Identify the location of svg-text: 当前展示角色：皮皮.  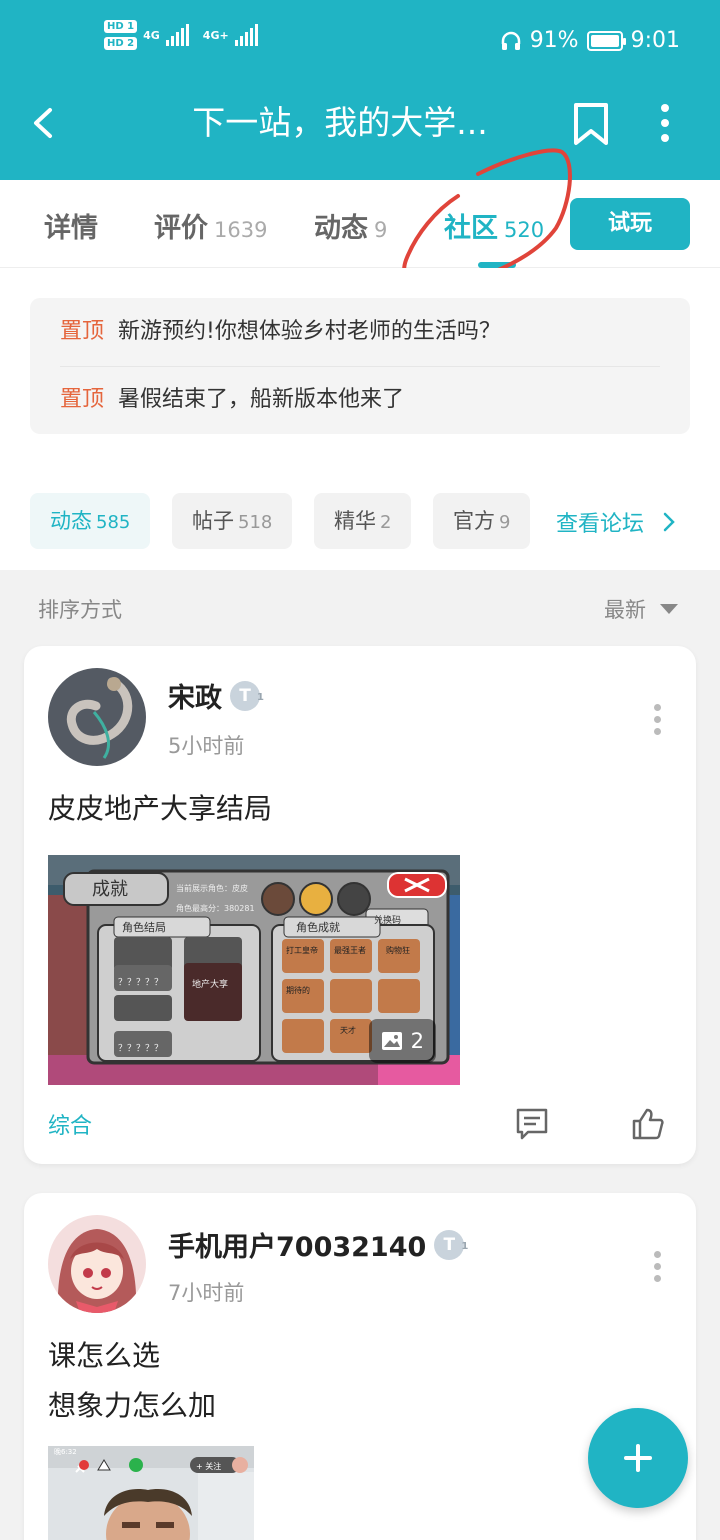
(212, 888).